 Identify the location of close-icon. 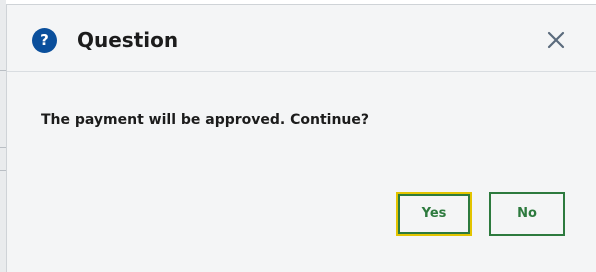
(556, 40).